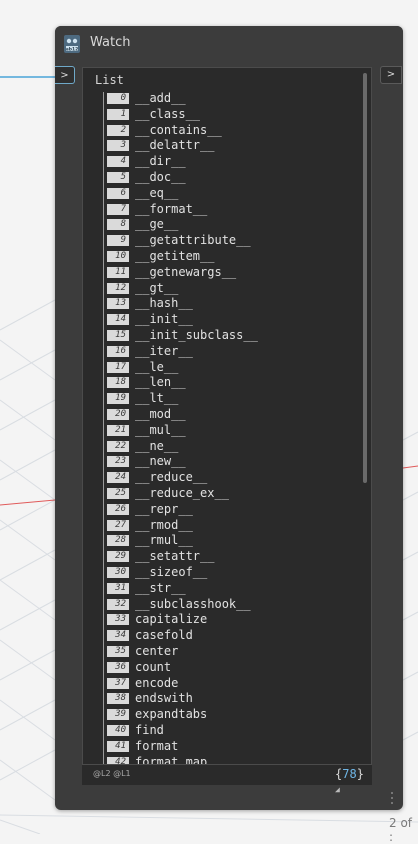  Describe the element at coordinates (118, 715) in the screenshot. I see `list-item-index: 39` at that location.